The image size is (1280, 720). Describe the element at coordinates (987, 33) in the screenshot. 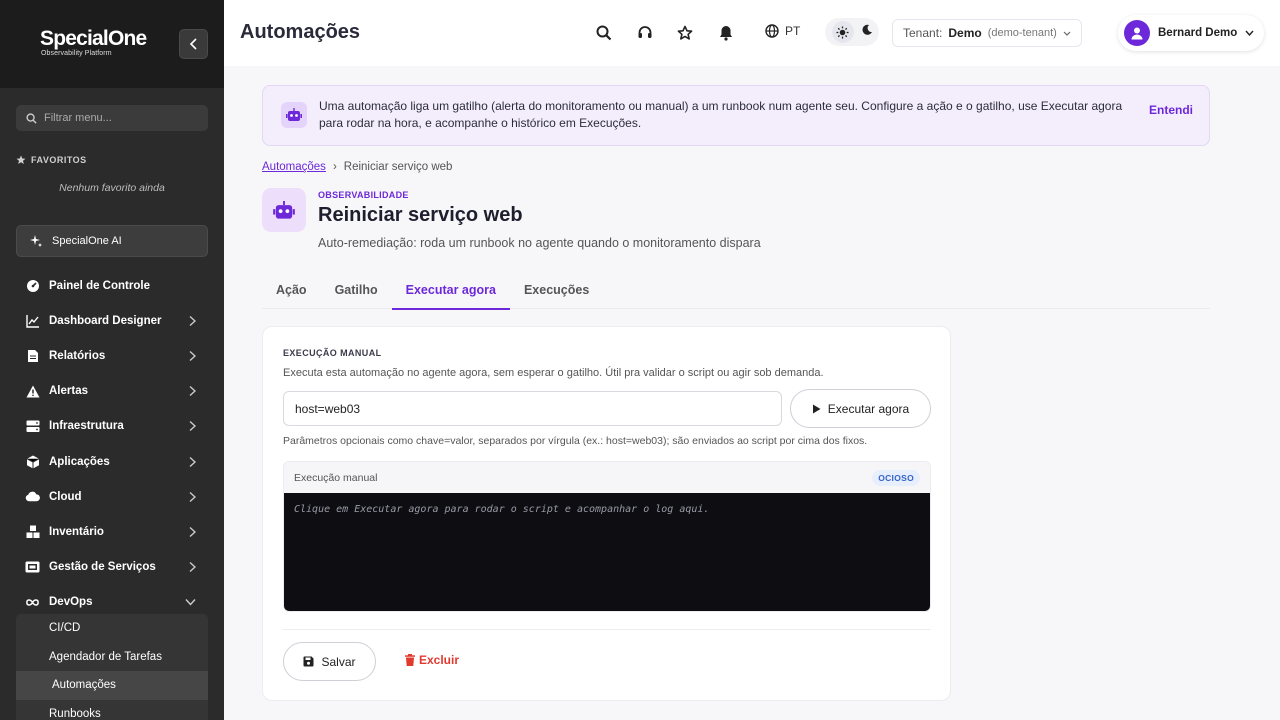

I see `tenant-selector: Tenant: Demo (demo-tenant)` at that location.